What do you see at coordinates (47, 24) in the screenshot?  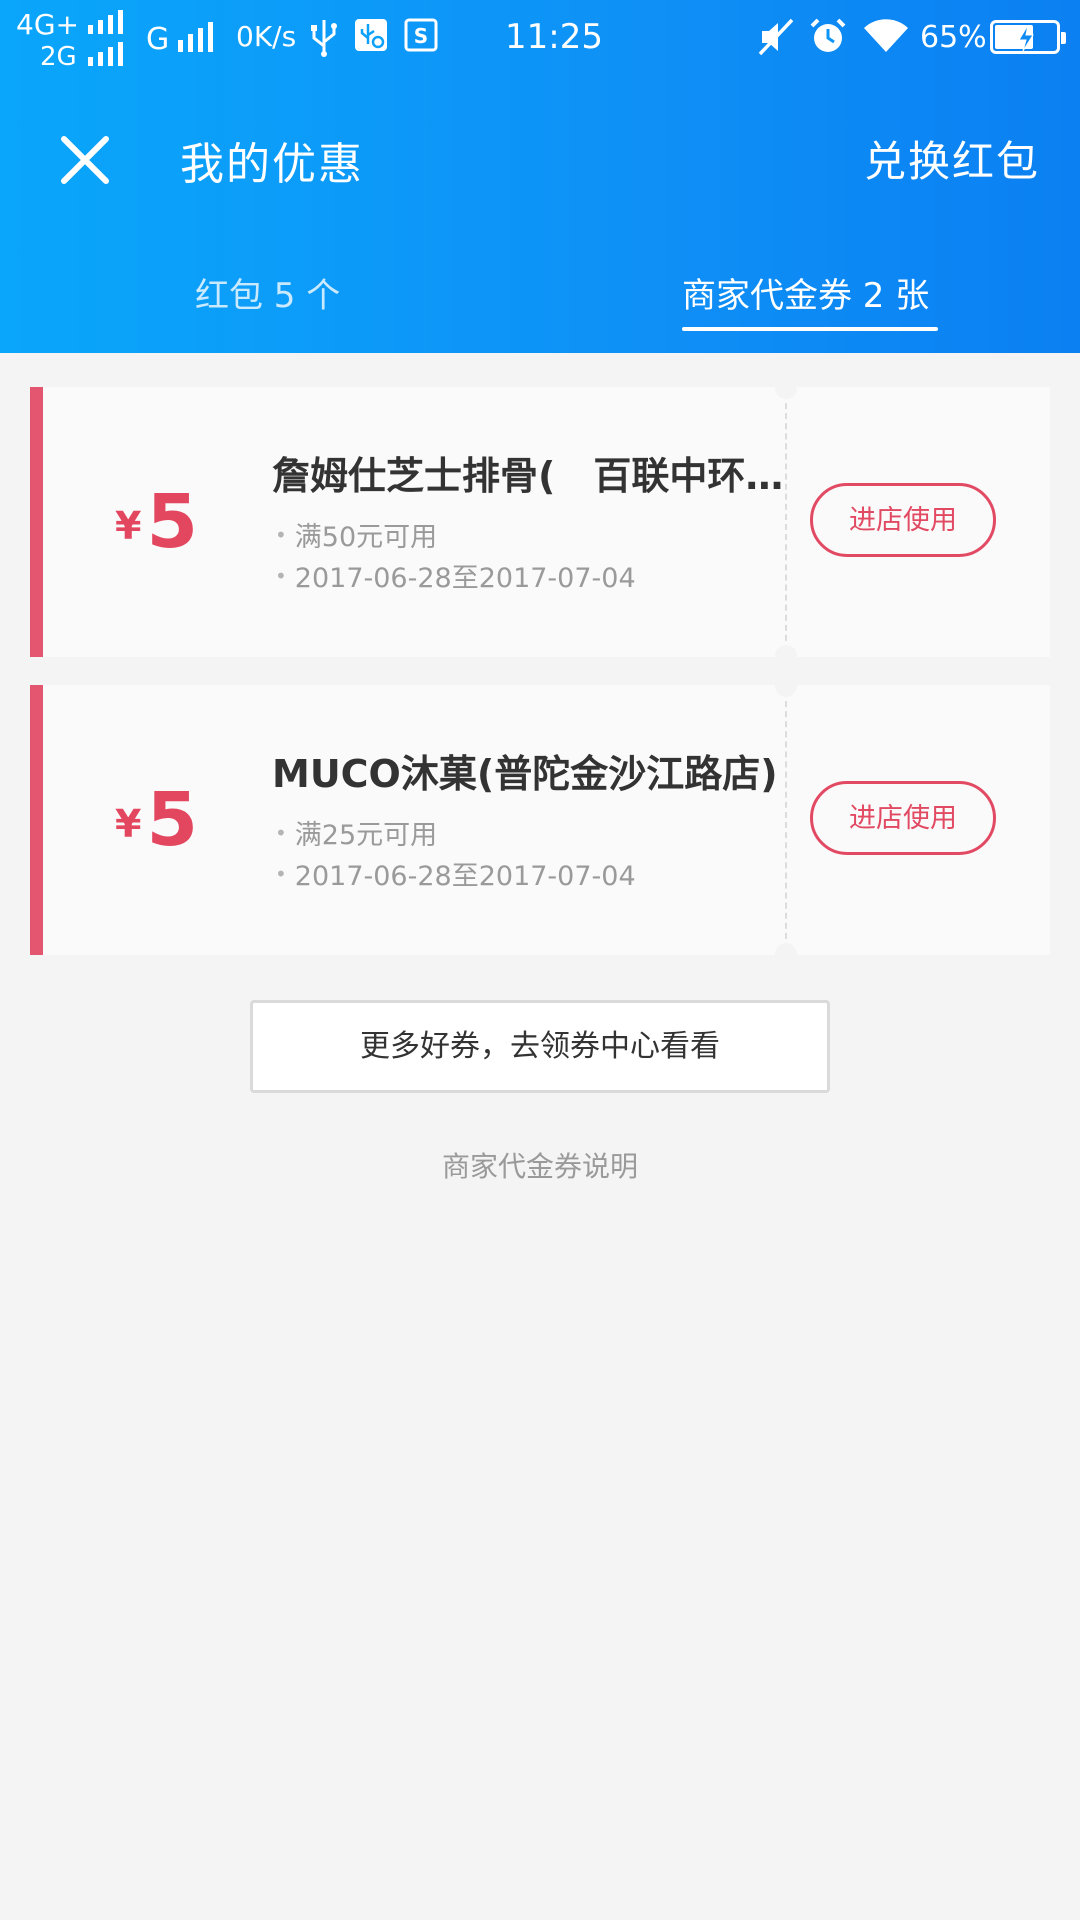 I see `network-type-primary: 4G+` at bounding box center [47, 24].